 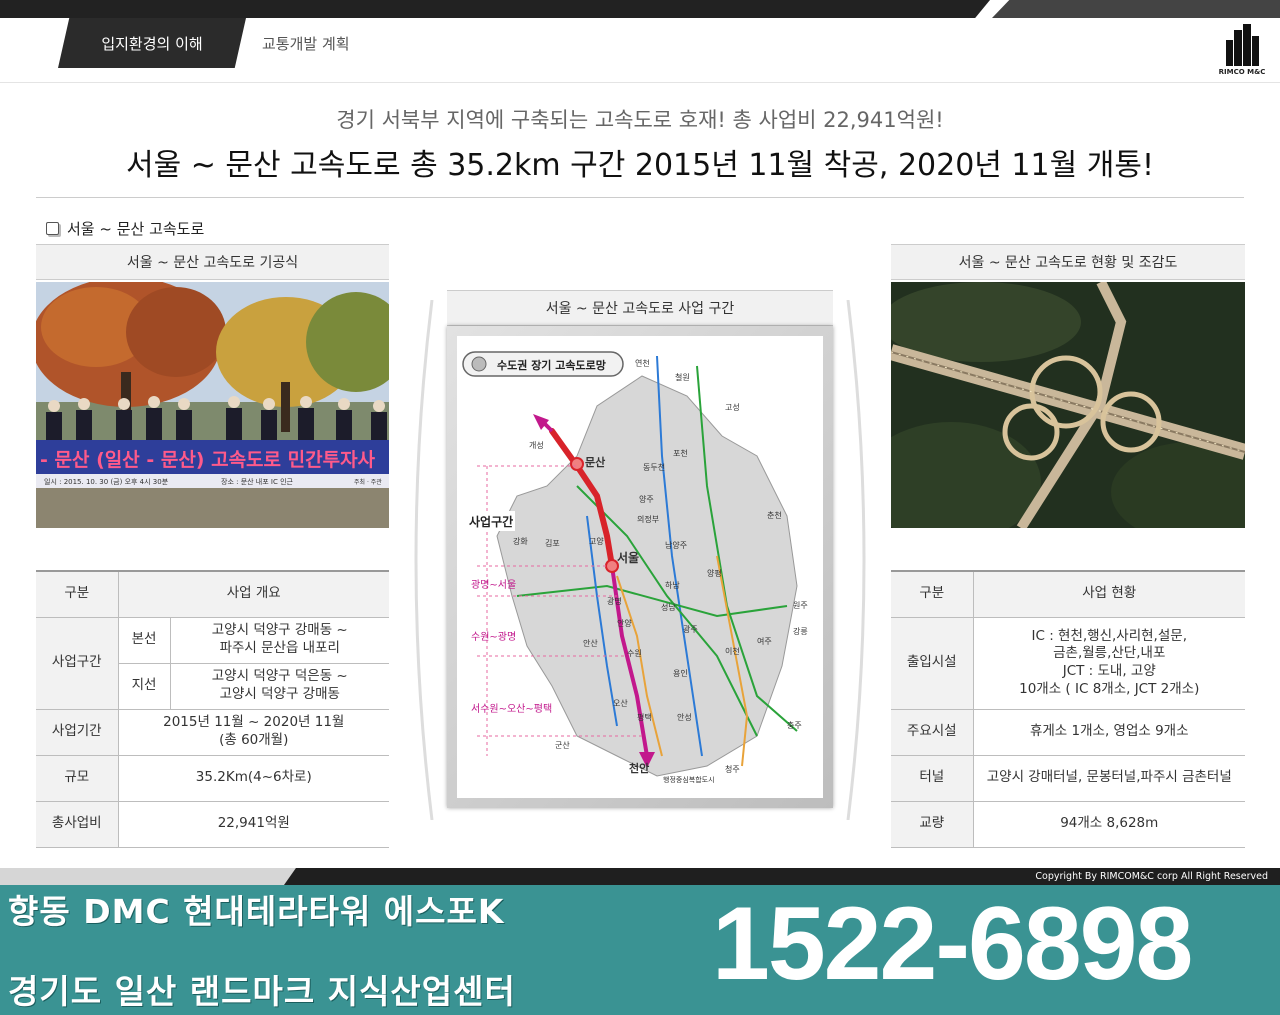 I want to click on place-suwon: 수원, so click(x=634, y=653).